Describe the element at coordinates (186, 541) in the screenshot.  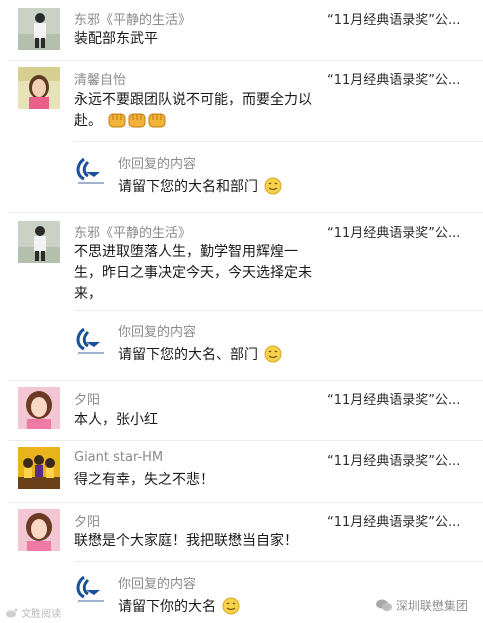
I see `comment-text: 联懋是个大家庭！我把联懋当自家！` at that location.